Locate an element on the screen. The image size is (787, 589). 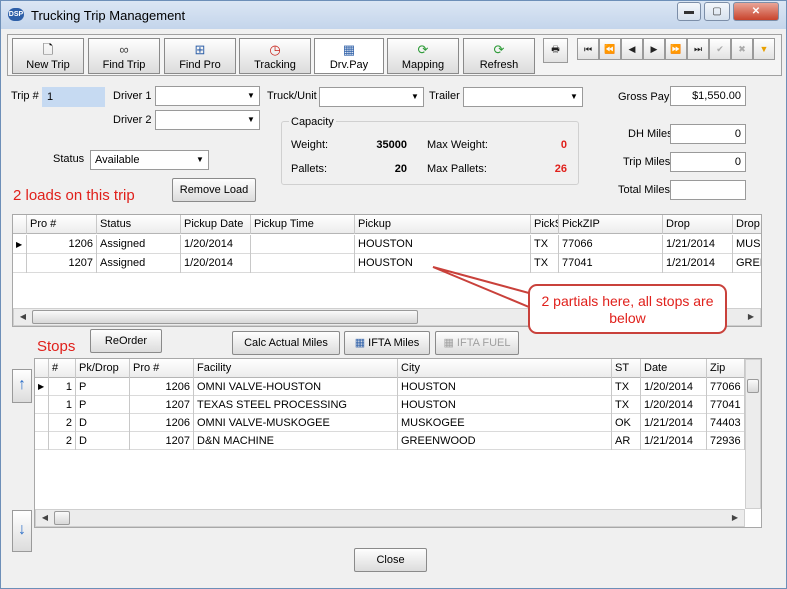
col-date: Date is located at coordinates (674, 368).